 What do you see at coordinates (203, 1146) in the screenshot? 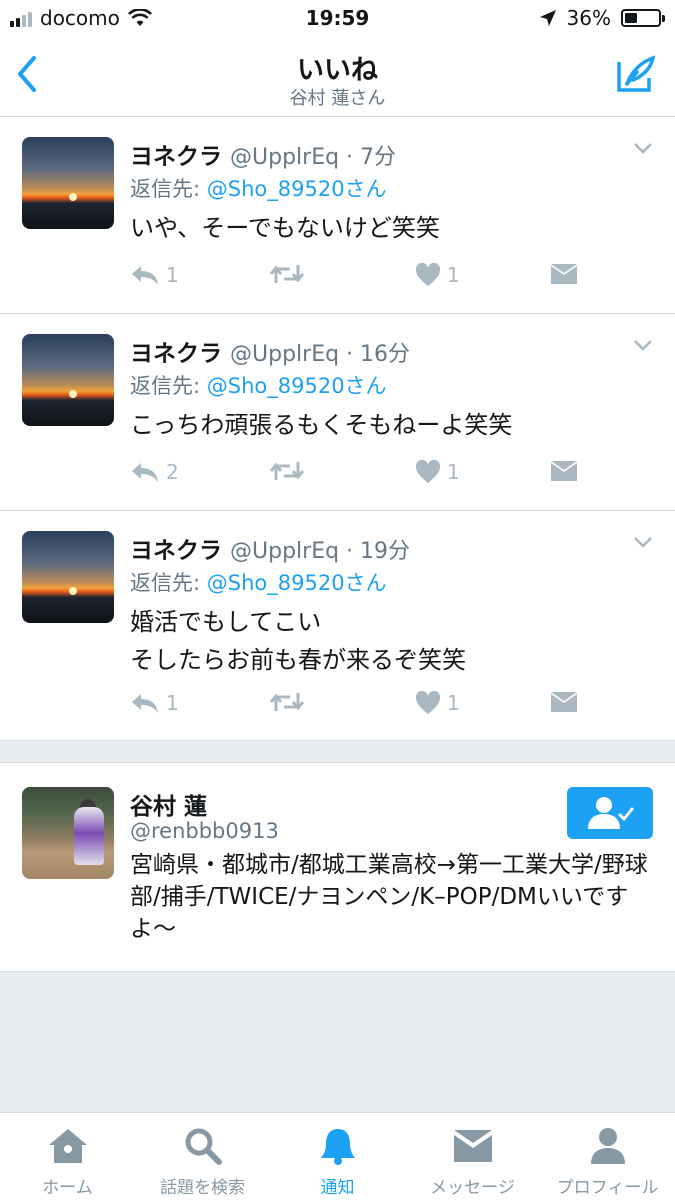
I see `search-icon` at bounding box center [203, 1146].